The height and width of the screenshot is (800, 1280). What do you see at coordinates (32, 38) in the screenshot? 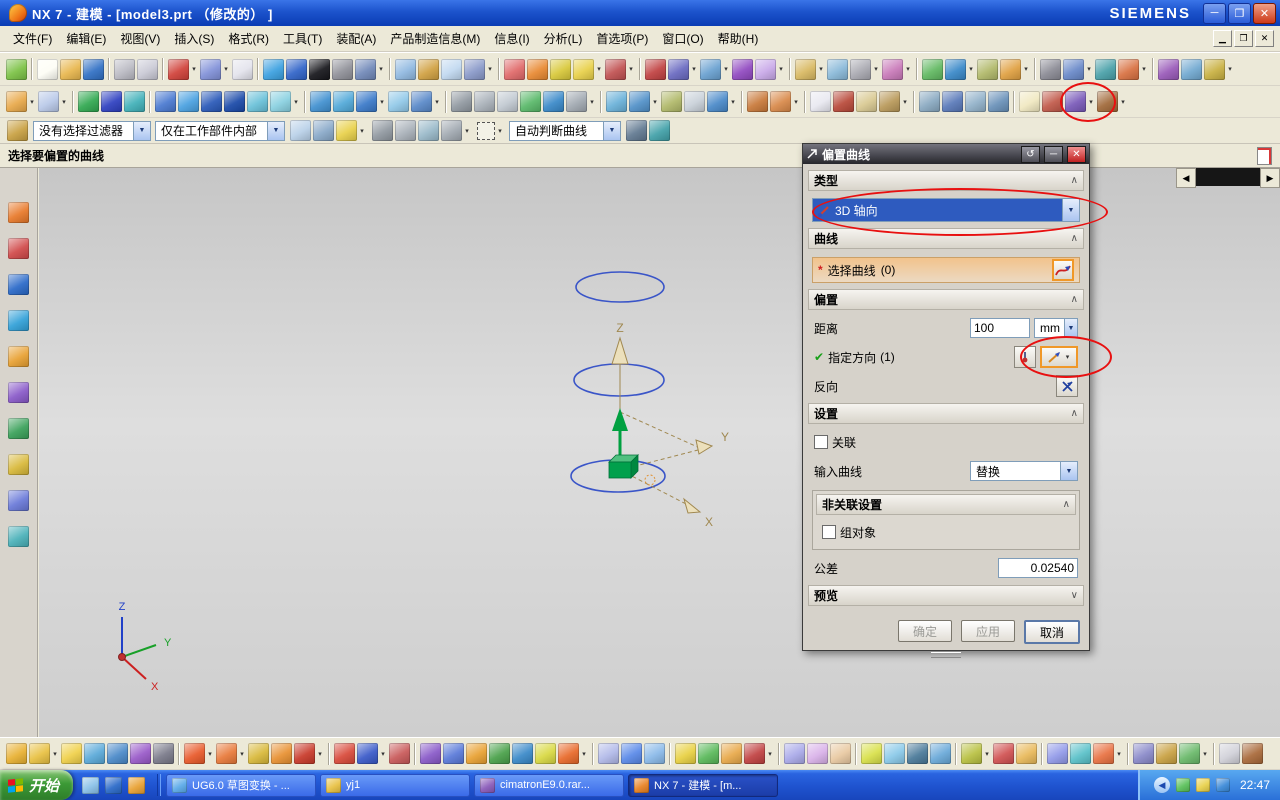
I see `menu-file: 文件(F)` at bounding box center [32, 38].